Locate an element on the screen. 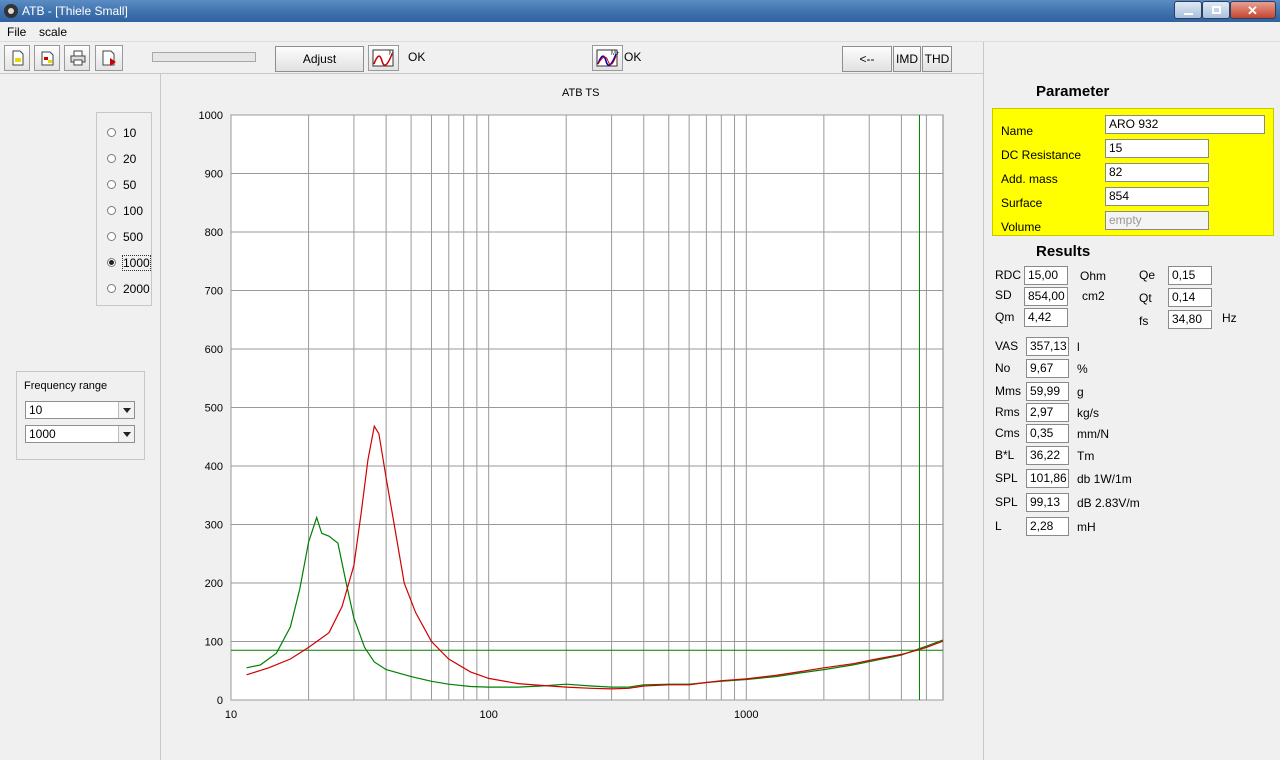  restore-icon is located at coordinates (1216, 10).